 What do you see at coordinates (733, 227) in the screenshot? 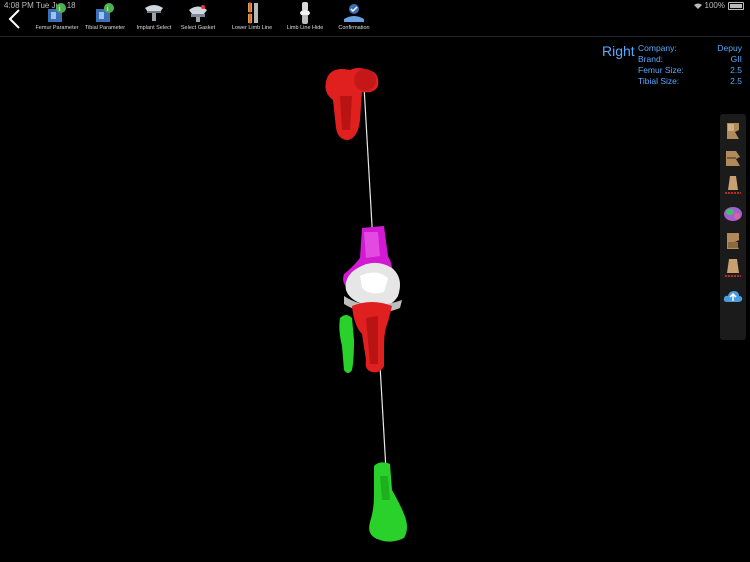
I see `view-side-panel` at bounding box center [733, 227].